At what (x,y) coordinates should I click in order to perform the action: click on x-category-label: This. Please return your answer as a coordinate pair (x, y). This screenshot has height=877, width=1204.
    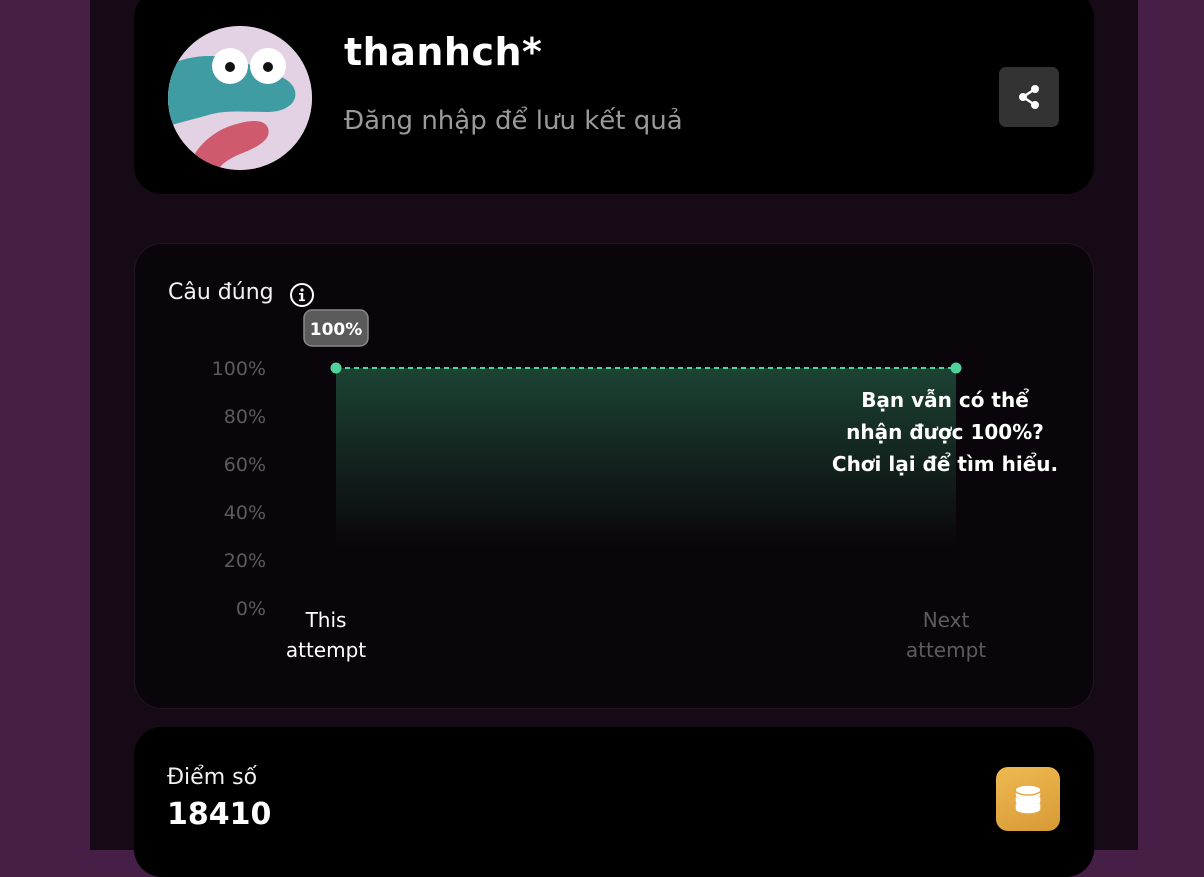
    Looking at the image, I should click on (326, 620).